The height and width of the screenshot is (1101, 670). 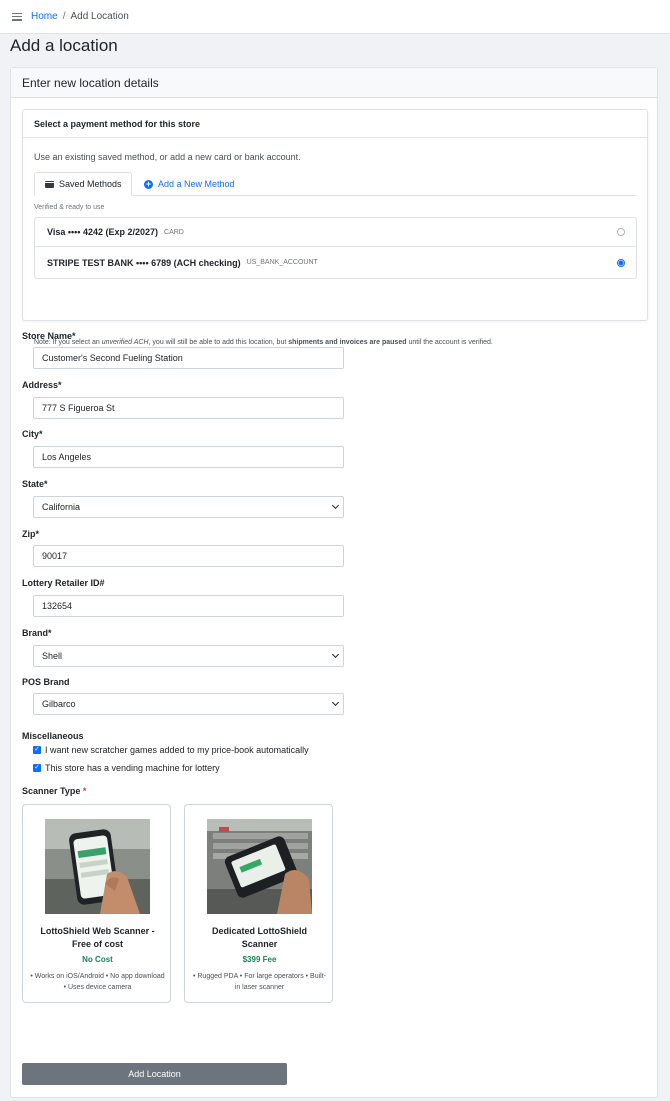 What do you see at coordinates (259, 937) in the screenshot?
I see `scanner-title: Dedicated LottoShield Scanner` at bounding box center [259, 937].